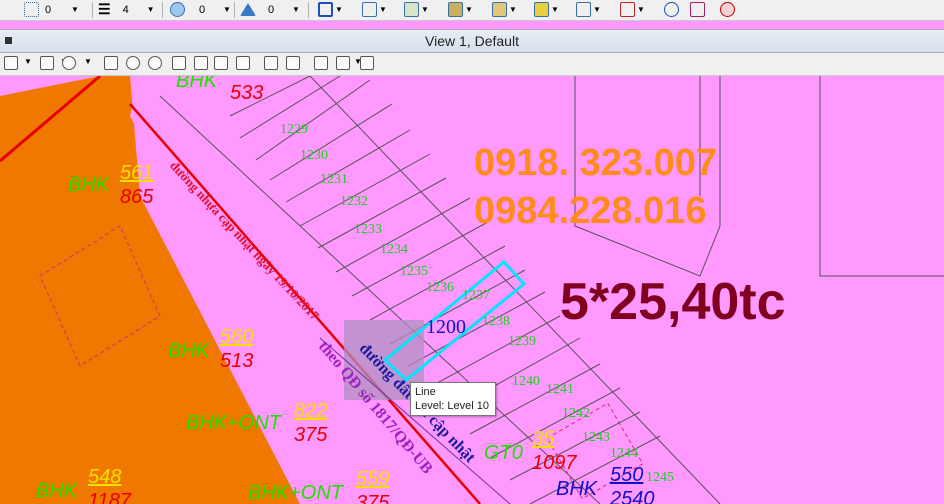  What do you see at coordinates (373, 479) in the screenshot?
I see `land-area: 559` at bounding box center [373, 479].